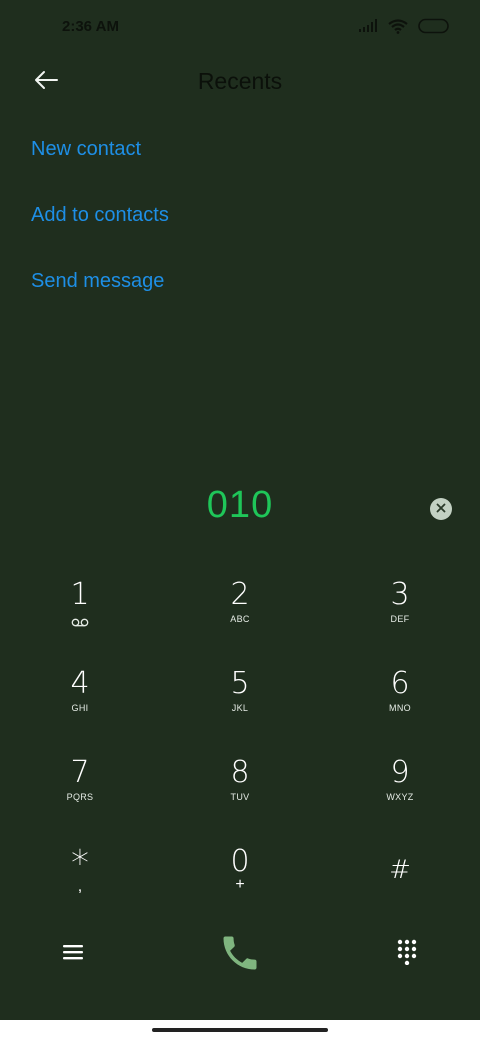 Image resolution: width=480 pixels, height=1040 pixels. I want to click on dialpad-icon, so click(407, 954).